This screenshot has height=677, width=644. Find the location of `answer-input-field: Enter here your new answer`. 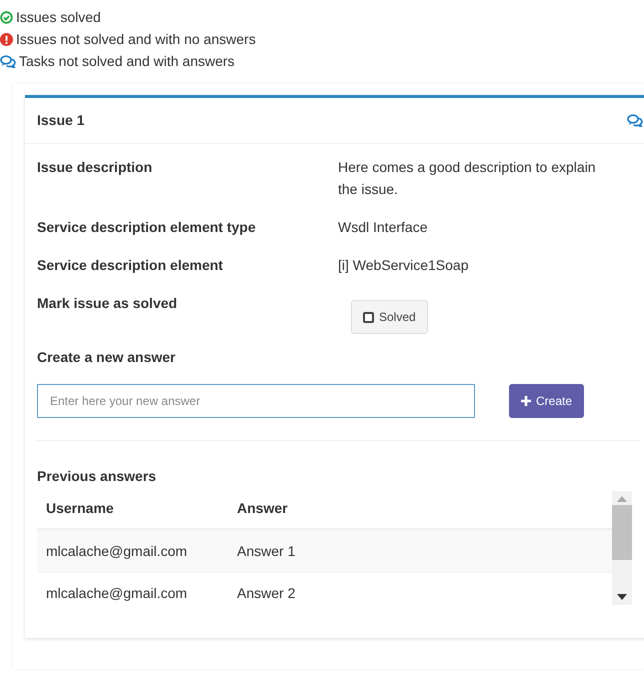

answer-input-field: Enter here your new answer is located at coordinates (256, 401).